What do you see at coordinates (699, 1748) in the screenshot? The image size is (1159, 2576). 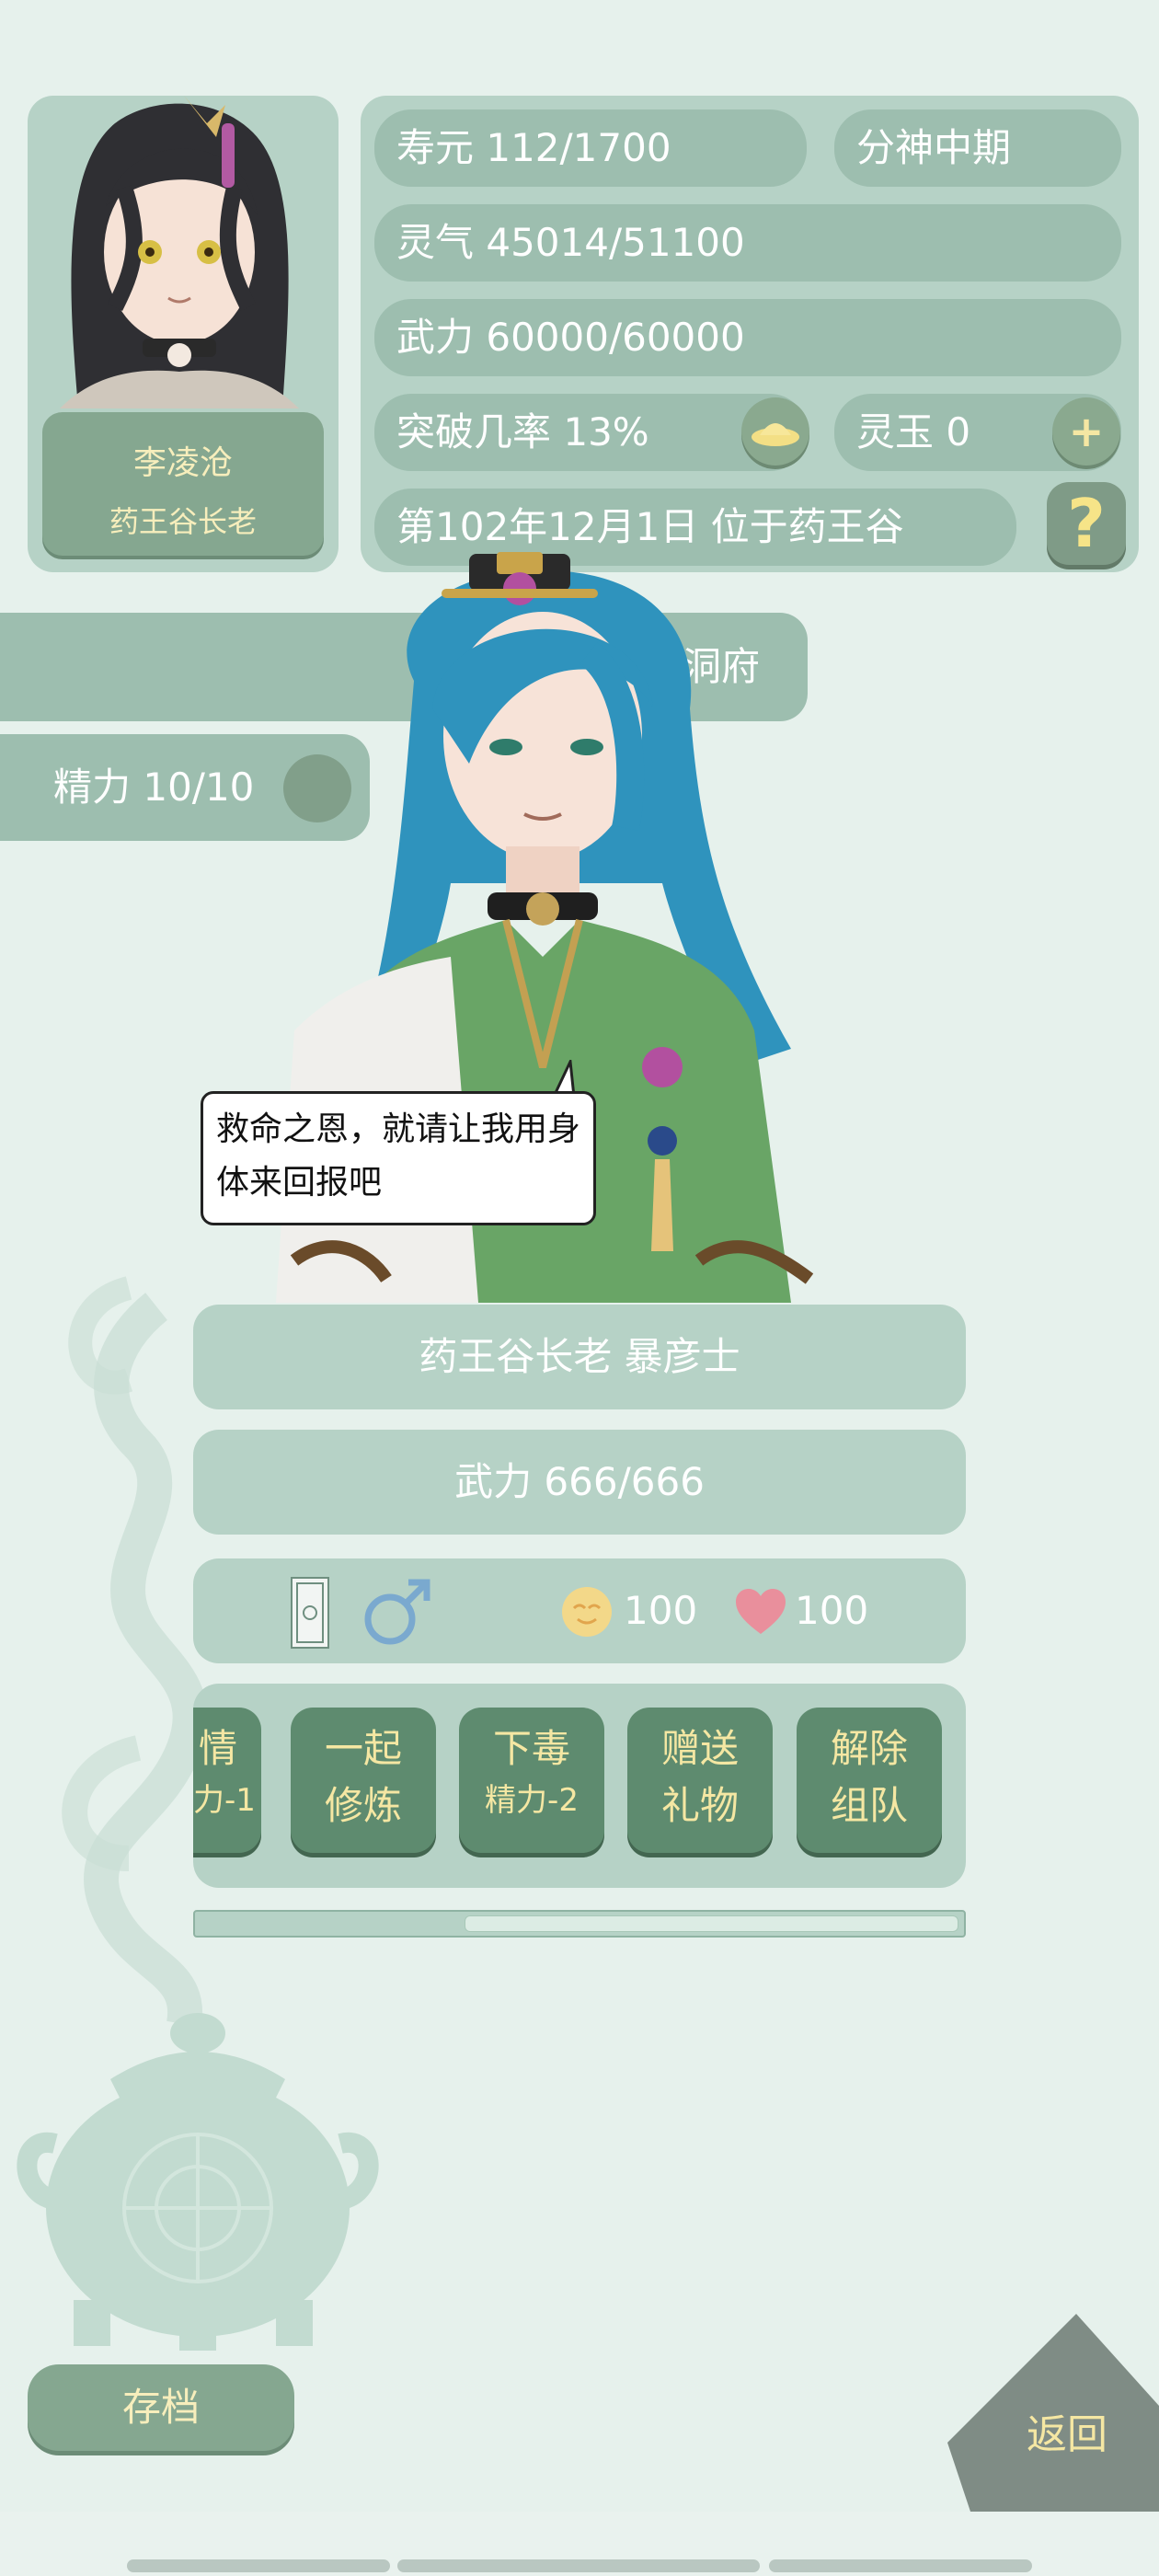 I see `action-label: 赠送` at bounding box center [699, 1748].